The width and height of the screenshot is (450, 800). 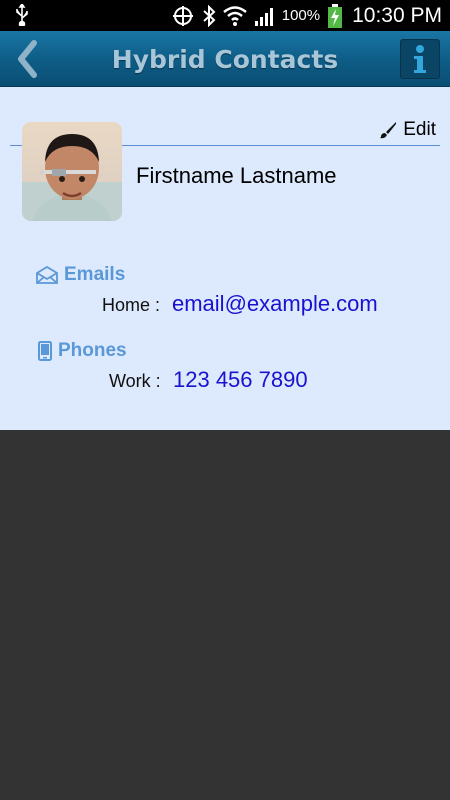 I want to click on contact-photo, so click(x=72, y=171).